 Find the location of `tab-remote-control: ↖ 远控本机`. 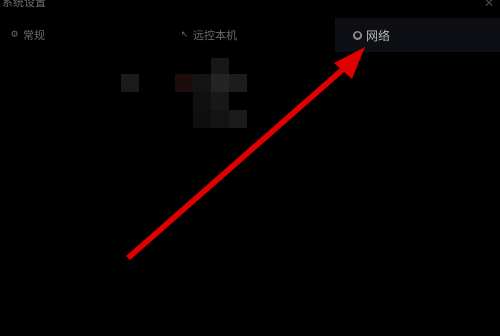

tab-remote-control: ↖ 远控本机 is located at coordinates (208, 35).